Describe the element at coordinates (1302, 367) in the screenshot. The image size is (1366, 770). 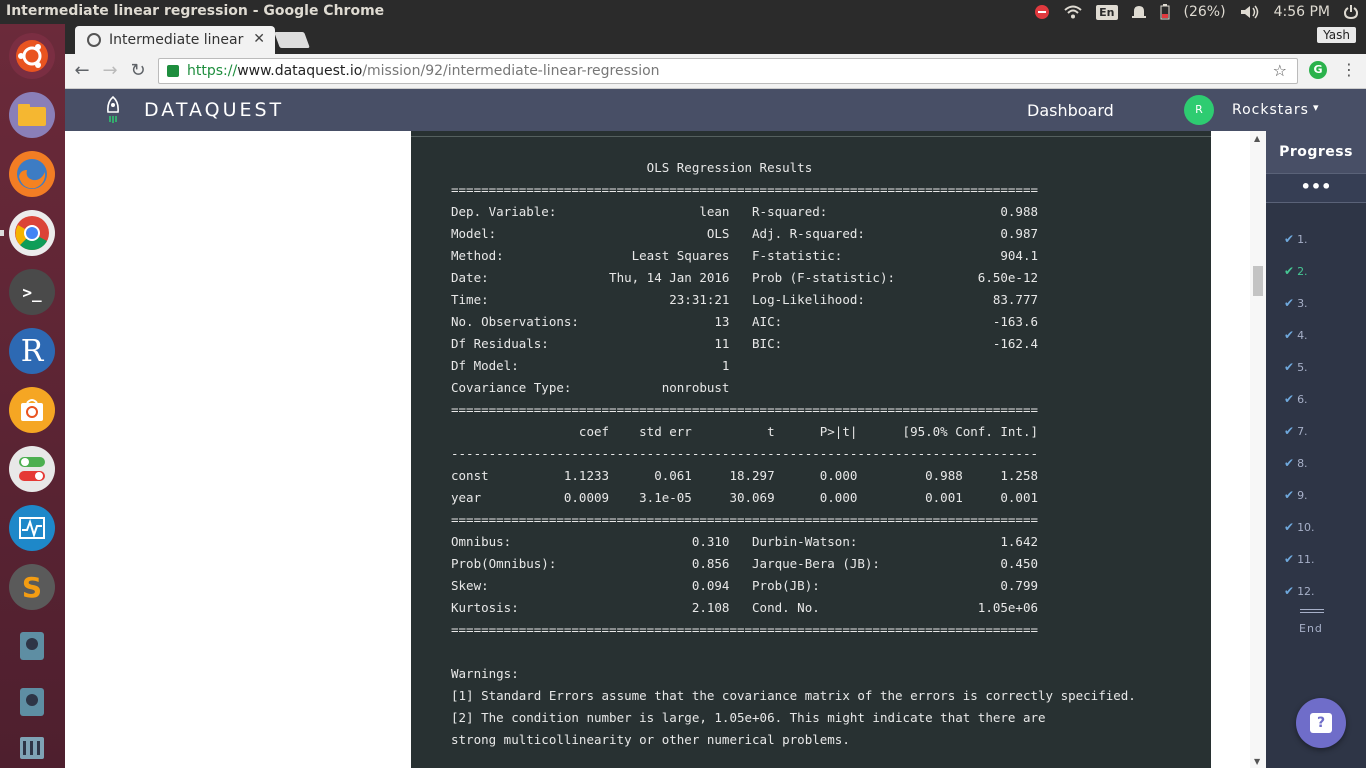
I see `progress-step-label: 5.` at that location.